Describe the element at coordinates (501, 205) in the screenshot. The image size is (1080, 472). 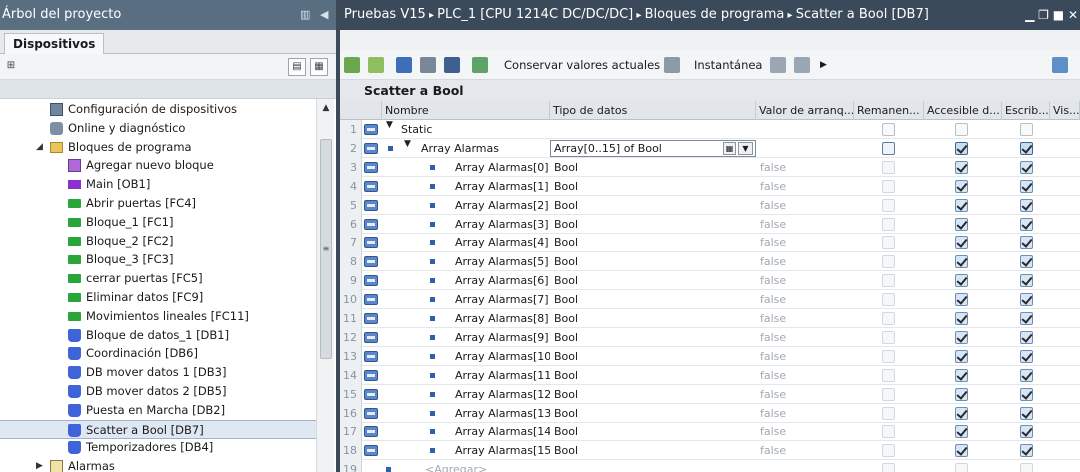
I see `name-cell: Array Alarmas[2]` at that location.